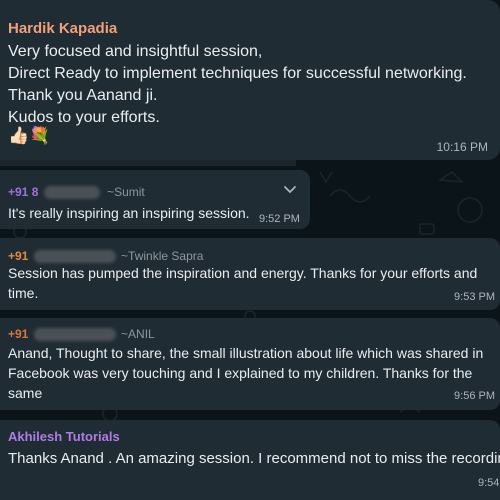 Image resolution: width=500 pixels, height=500 pixels. I want to click on sender-alias: ~Twinkle Sapra, so click(162, 256).